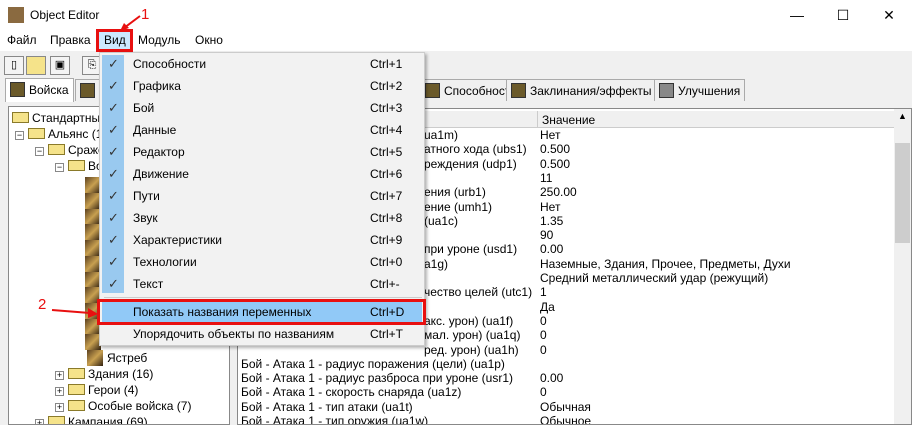  I want to click on property-name: атного хода (ubs1), so click(475, 149).